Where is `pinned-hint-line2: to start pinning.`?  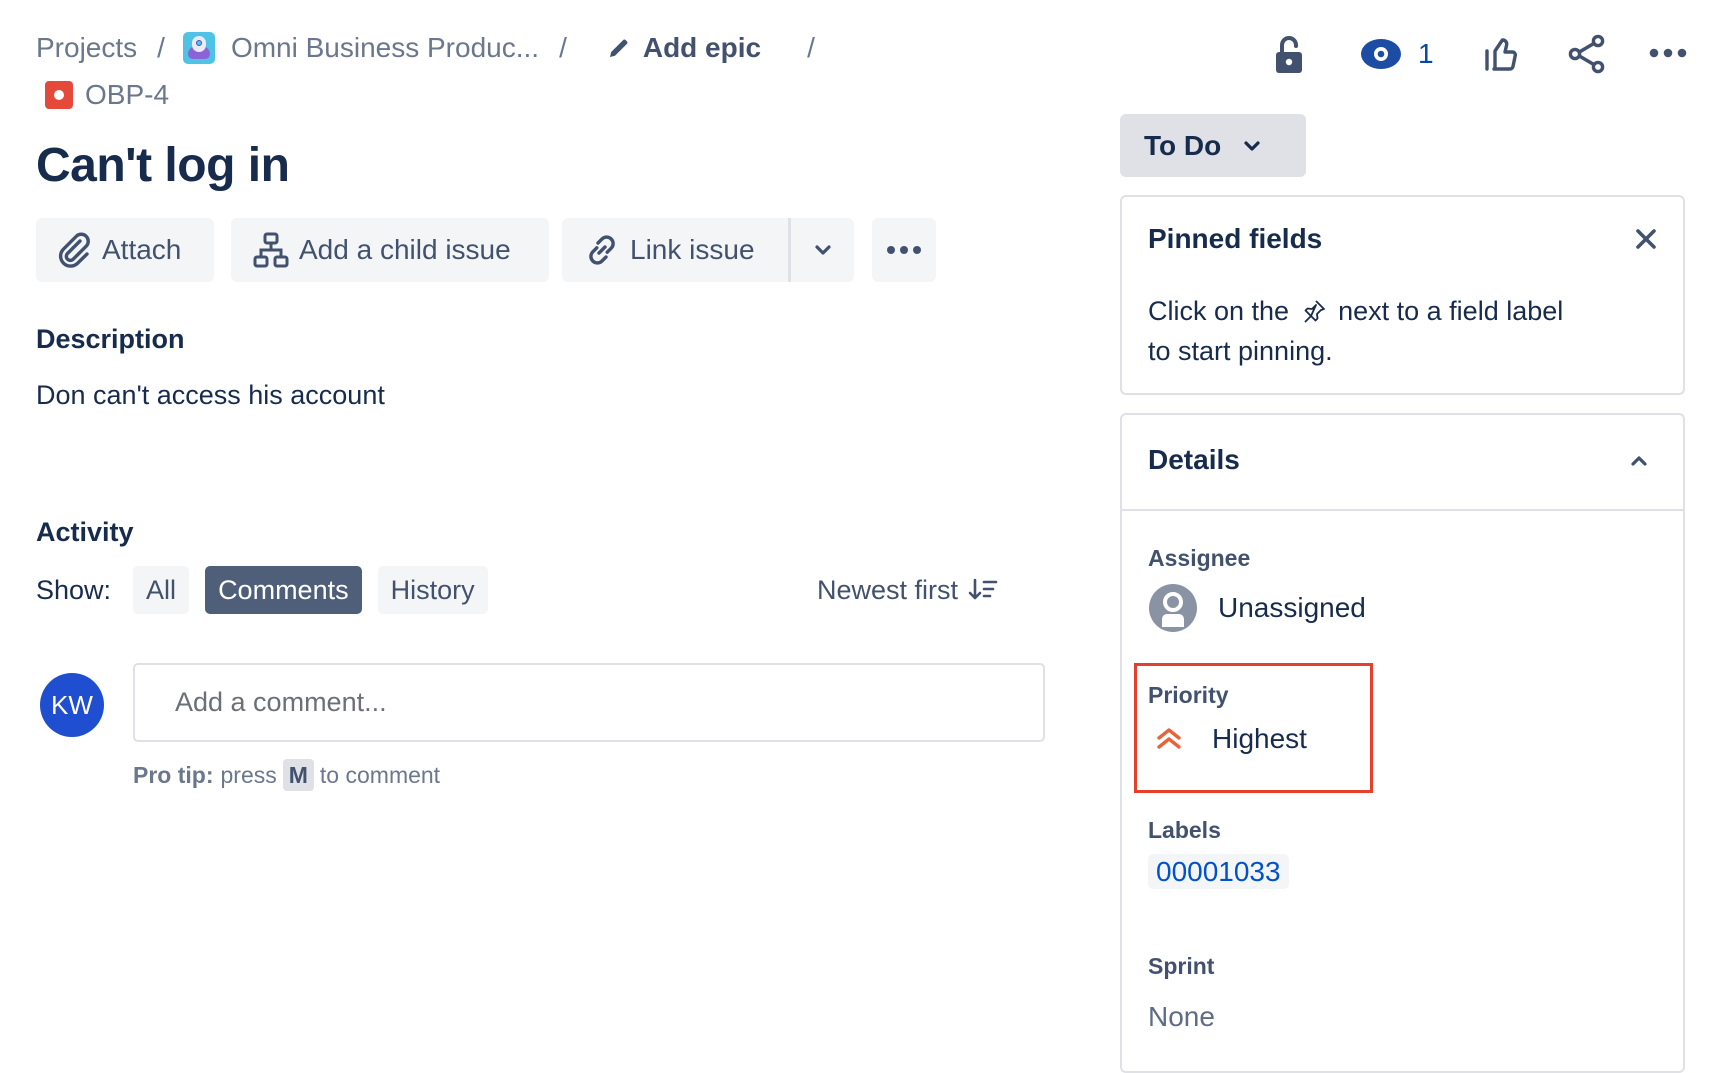 pinned-hint-line2: to start pinning. is located at coordinates (1240, 351).